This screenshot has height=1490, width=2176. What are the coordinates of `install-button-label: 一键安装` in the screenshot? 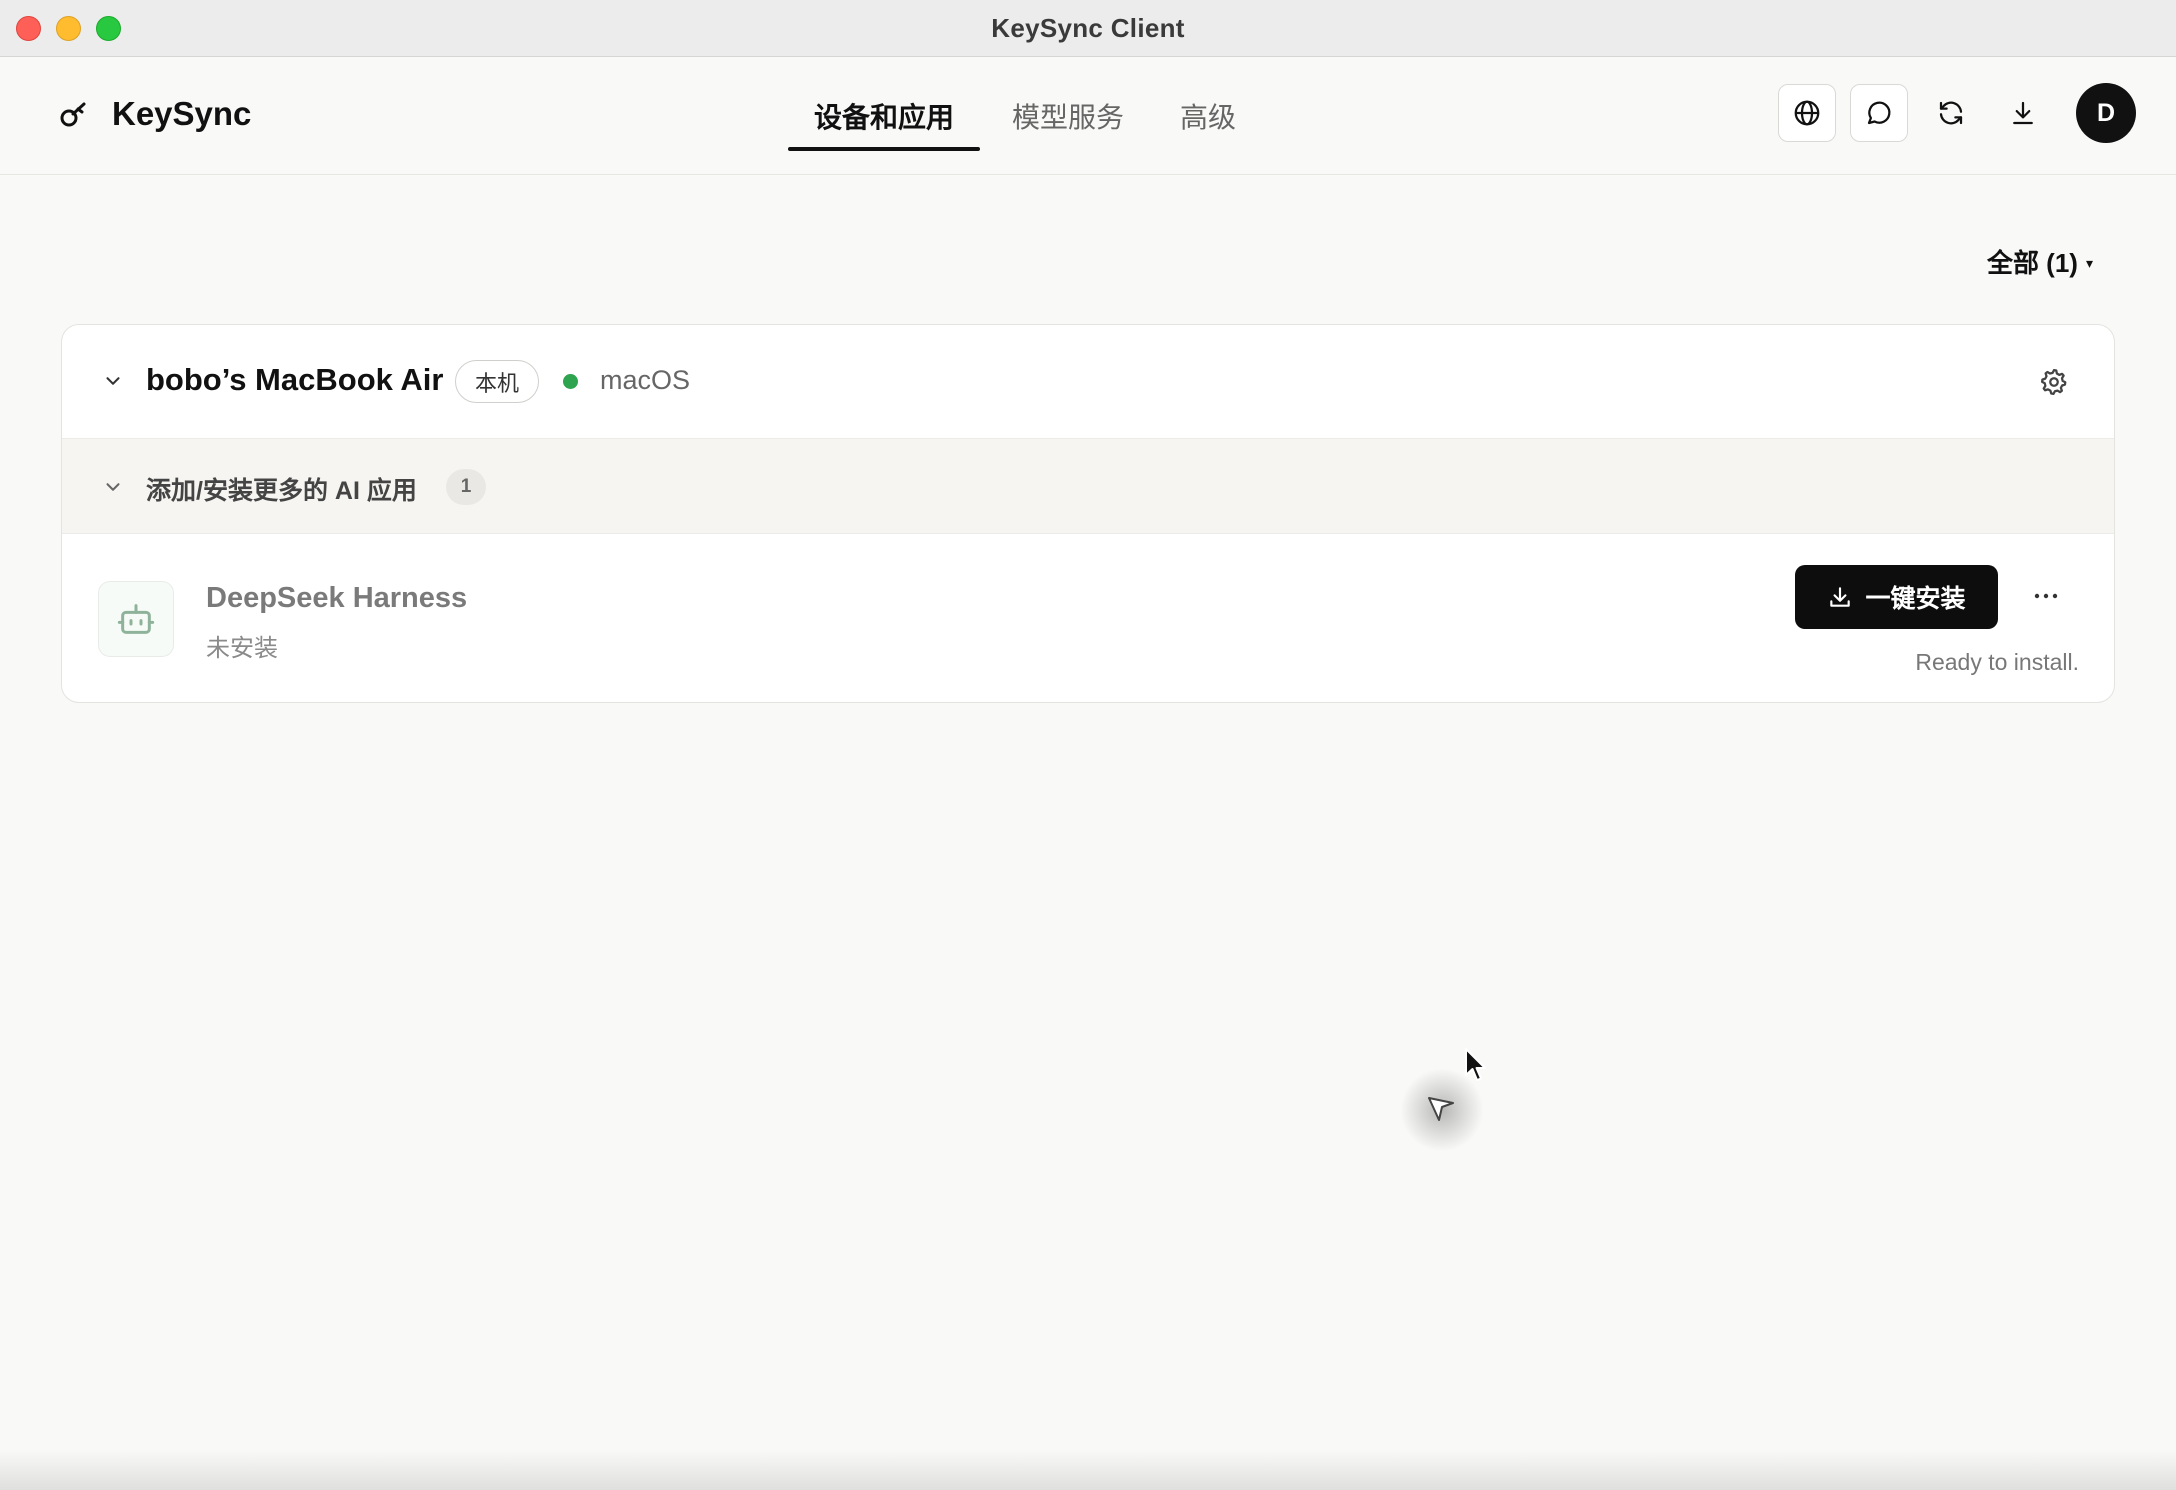 It's located at (1915, 599).